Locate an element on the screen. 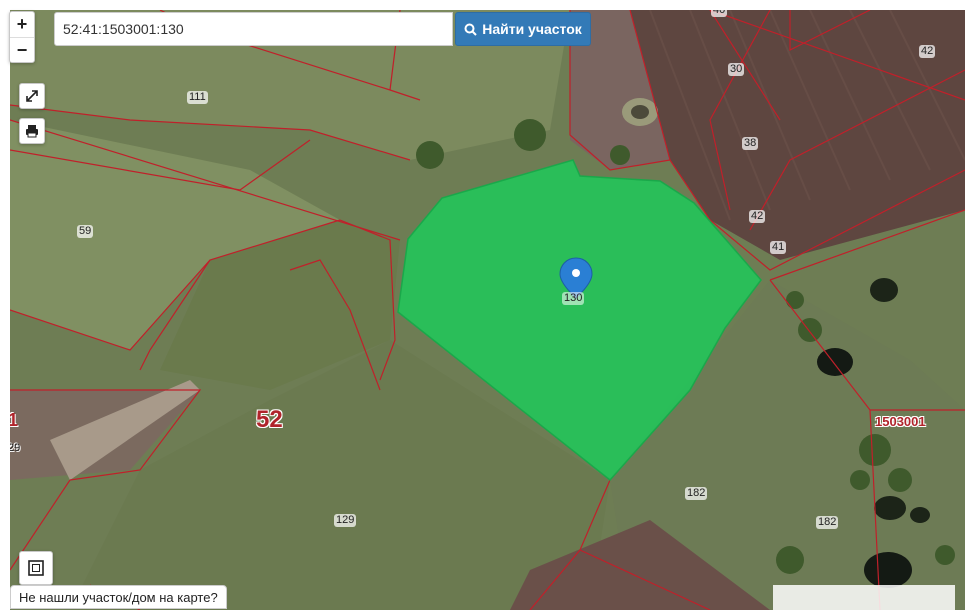 The image size is (965, 610). zoom-in-button: + is located at coordinates (22, 24).